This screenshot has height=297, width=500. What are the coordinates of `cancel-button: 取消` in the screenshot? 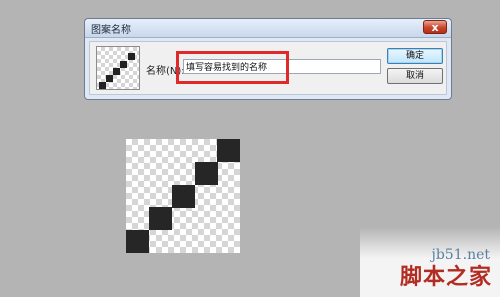 It's located at (415, 76).